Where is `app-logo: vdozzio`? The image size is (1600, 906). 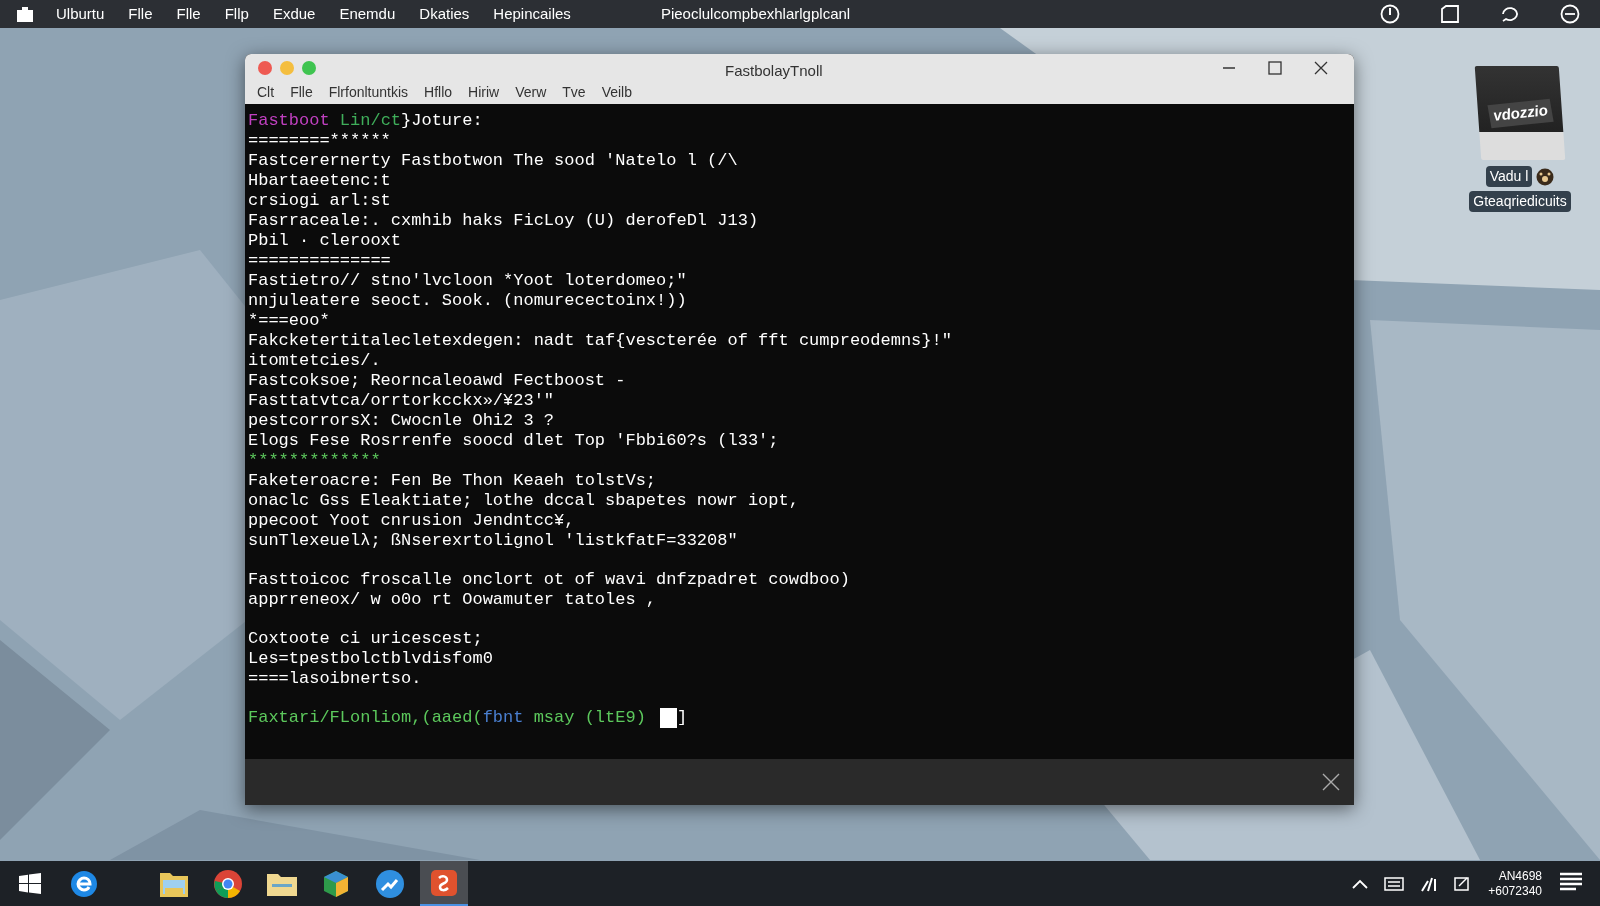 app-logo: vdozzio is located at coordinates (1520, 113).